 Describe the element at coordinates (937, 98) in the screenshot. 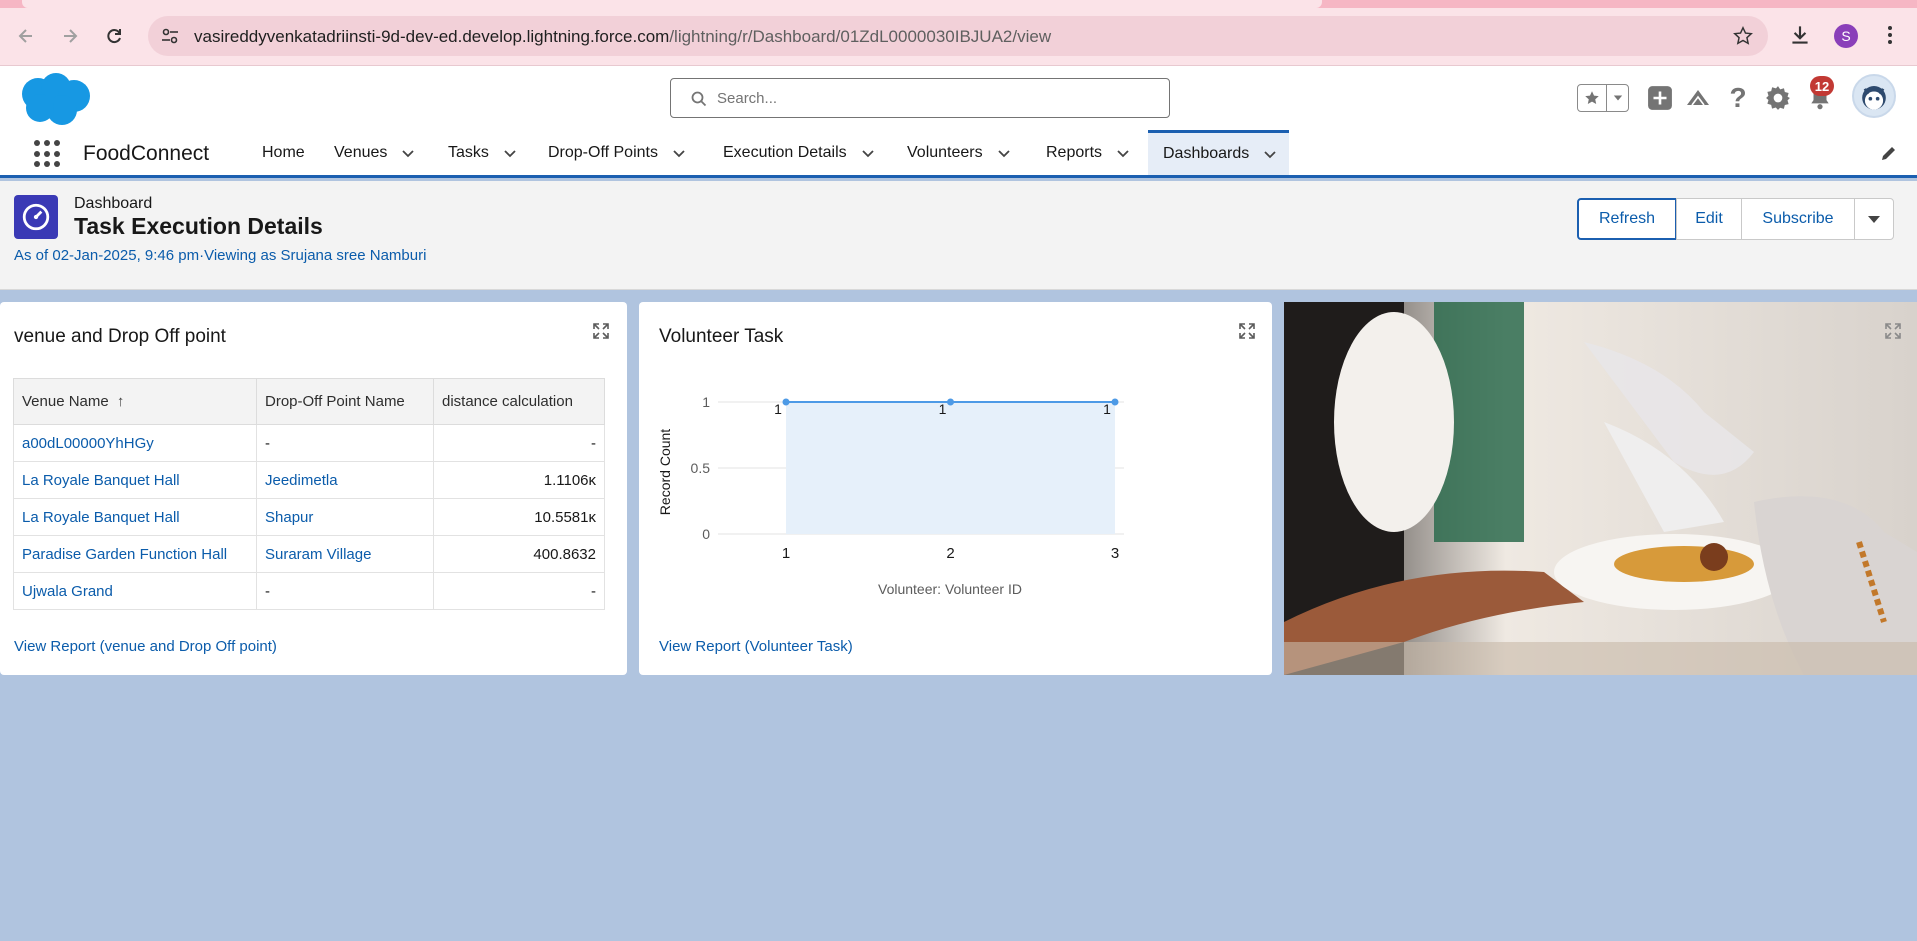

I see `search-input` at that location.